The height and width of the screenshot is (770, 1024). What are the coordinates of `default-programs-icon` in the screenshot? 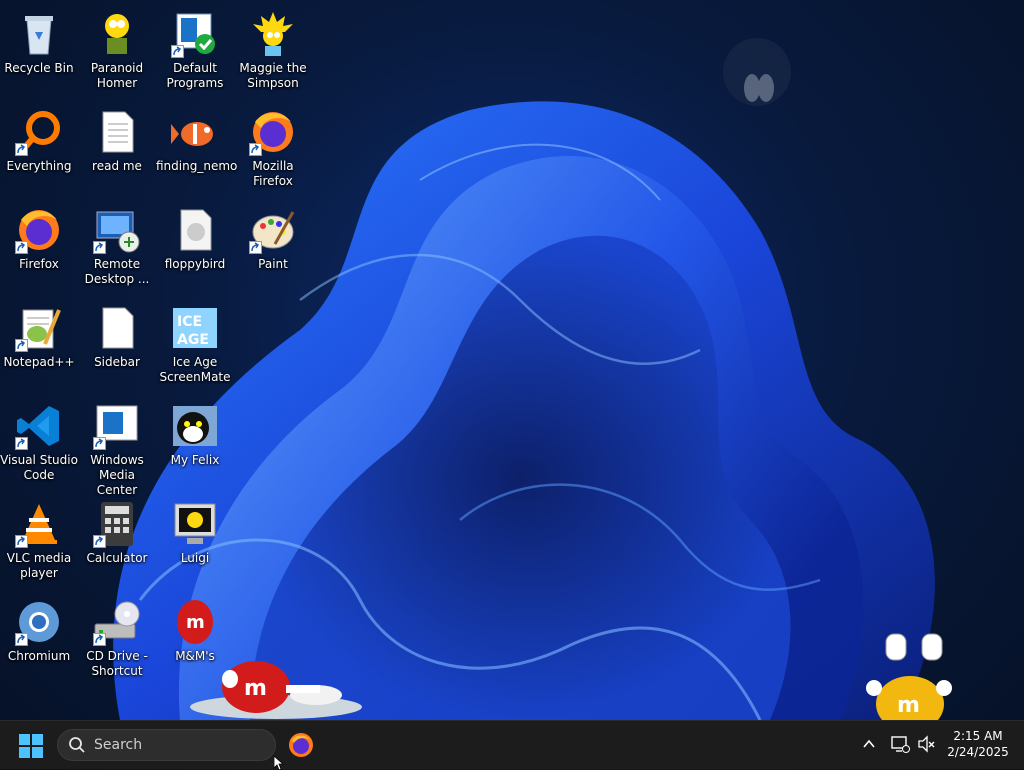 It's located at (195, 34).